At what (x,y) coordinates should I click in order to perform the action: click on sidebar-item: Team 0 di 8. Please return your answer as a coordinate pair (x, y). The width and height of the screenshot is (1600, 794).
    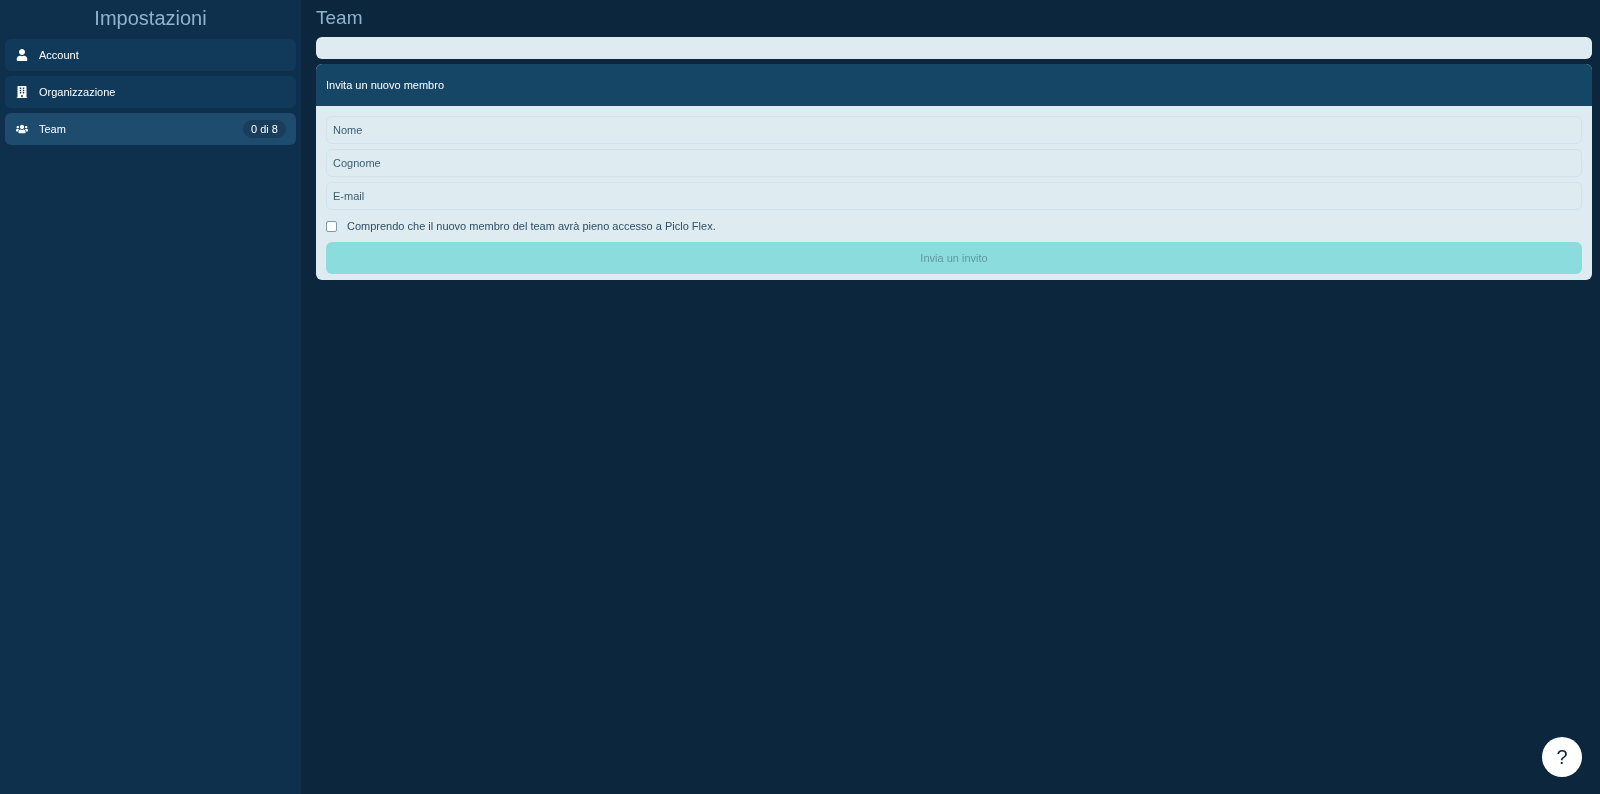
    Looking at the image, I should click on (150, 129).